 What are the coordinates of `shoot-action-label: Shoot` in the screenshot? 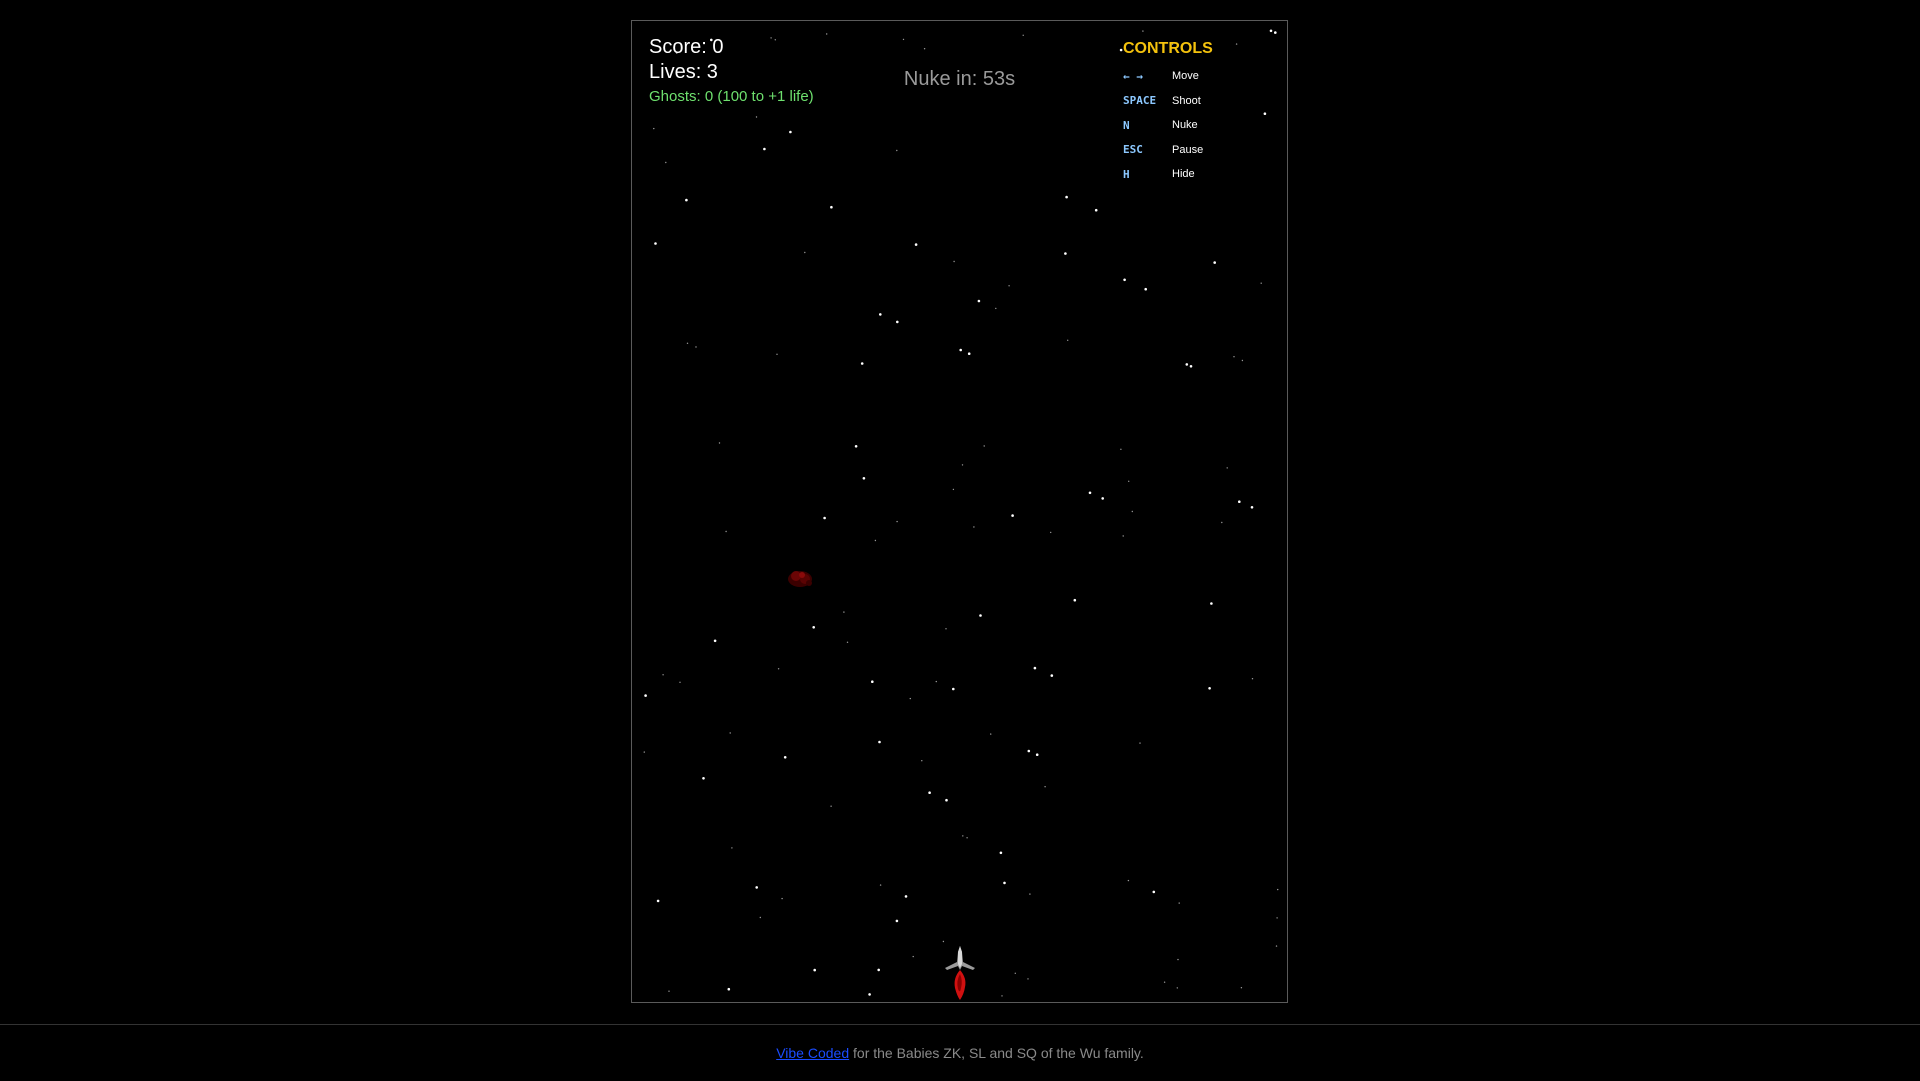 It's located at (1186, 100).